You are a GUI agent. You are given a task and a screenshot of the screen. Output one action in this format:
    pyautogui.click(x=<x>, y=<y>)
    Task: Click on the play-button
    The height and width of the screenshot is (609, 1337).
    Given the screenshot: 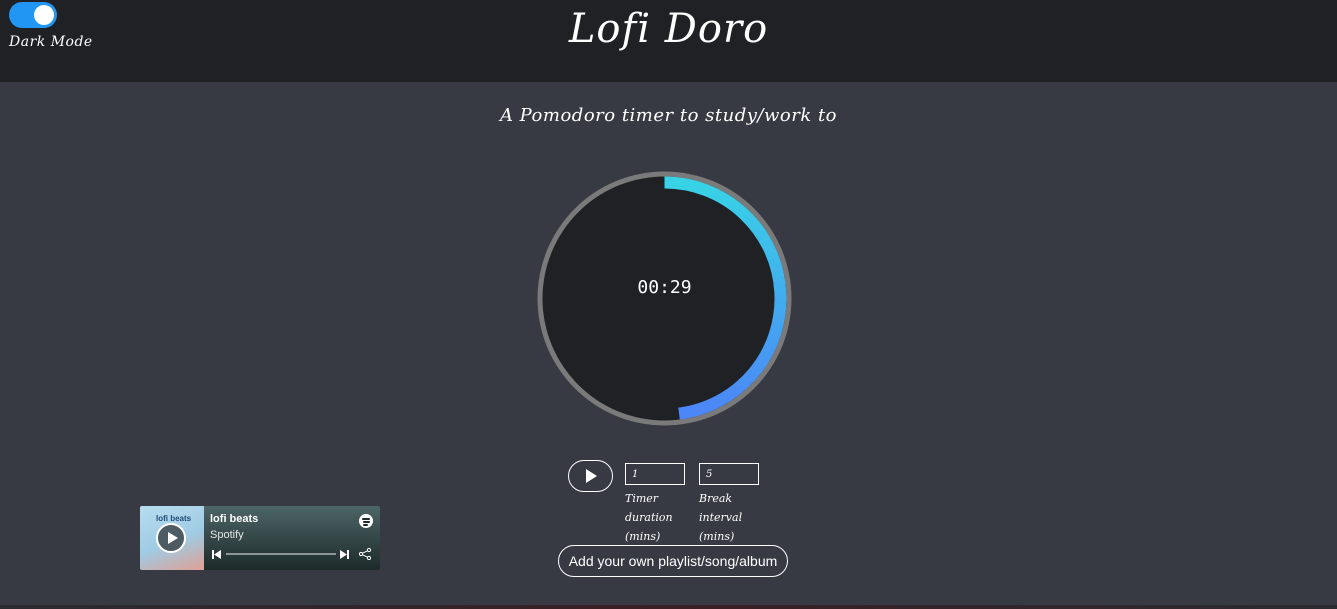 What is the action you would take?
    pyautogui.click(x=590, y=476)
    